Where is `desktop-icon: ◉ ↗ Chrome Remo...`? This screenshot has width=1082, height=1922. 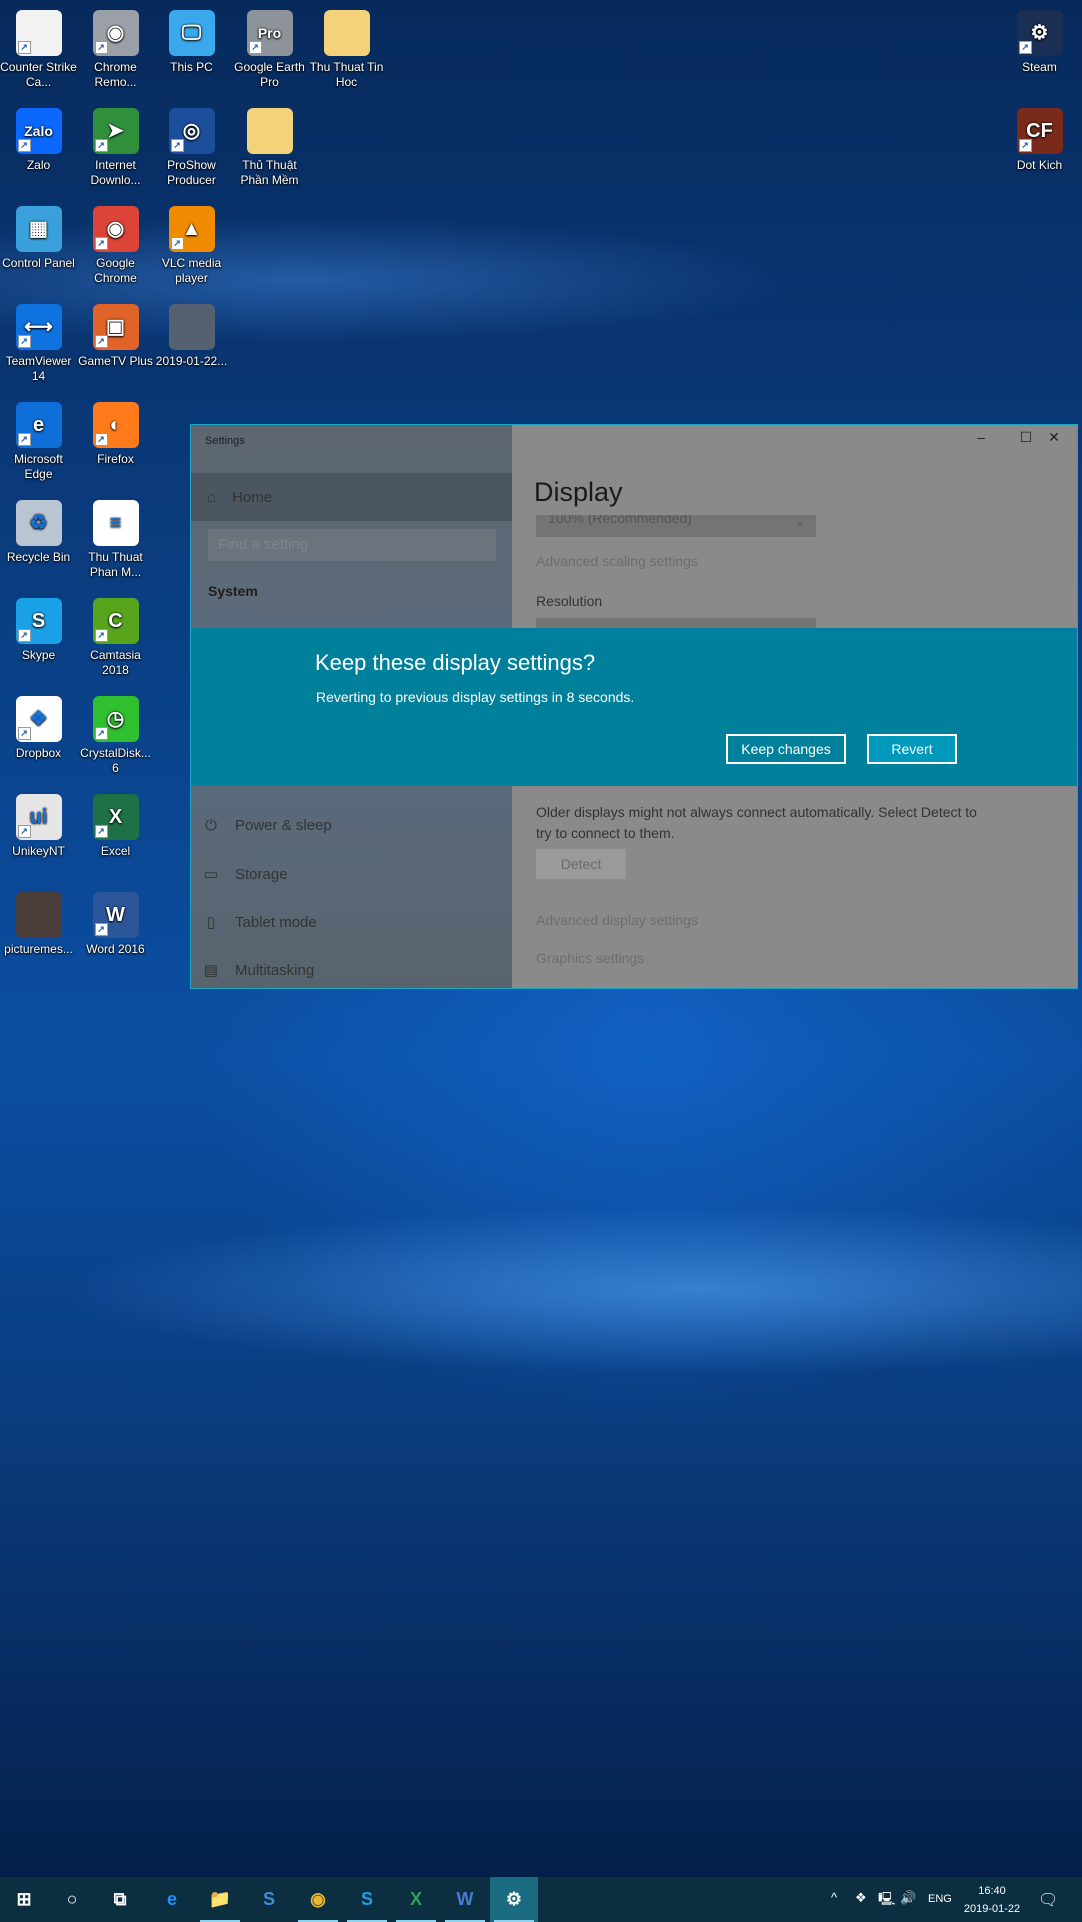 desktop-icon: ◉ ↗ Chrome Remo... is located at coordinates (115, 50).